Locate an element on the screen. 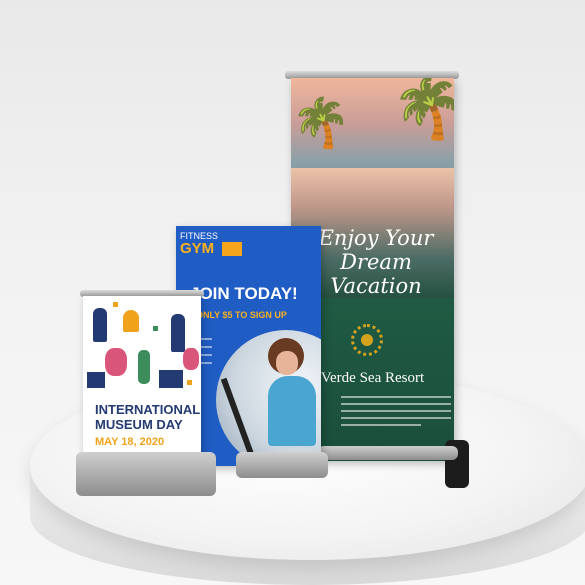  resort-headline: Enjoy Your Dream Vacation is located at coordinates (376, 262).